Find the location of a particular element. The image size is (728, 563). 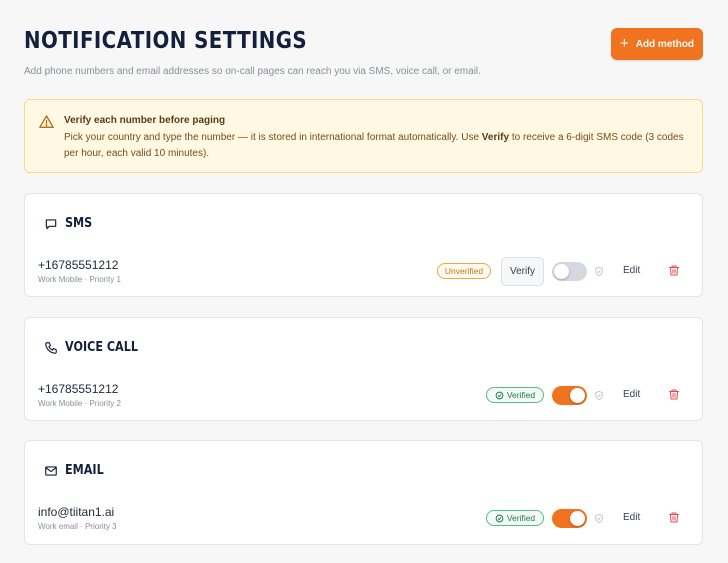

voice-enable-toggle is located at coordinates (569, 395).